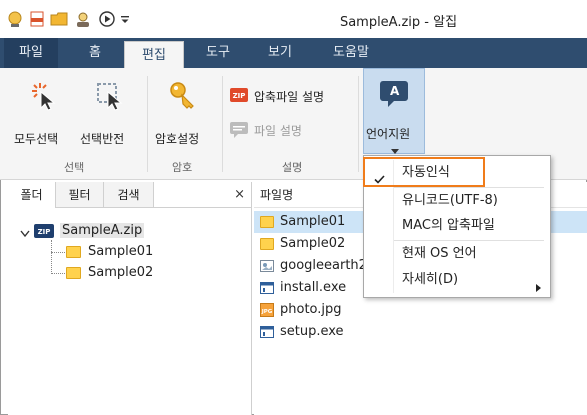 Image resolution: width=587 pixels, height=415 pixels. I want to click on comment-icon, so click(239, 131).